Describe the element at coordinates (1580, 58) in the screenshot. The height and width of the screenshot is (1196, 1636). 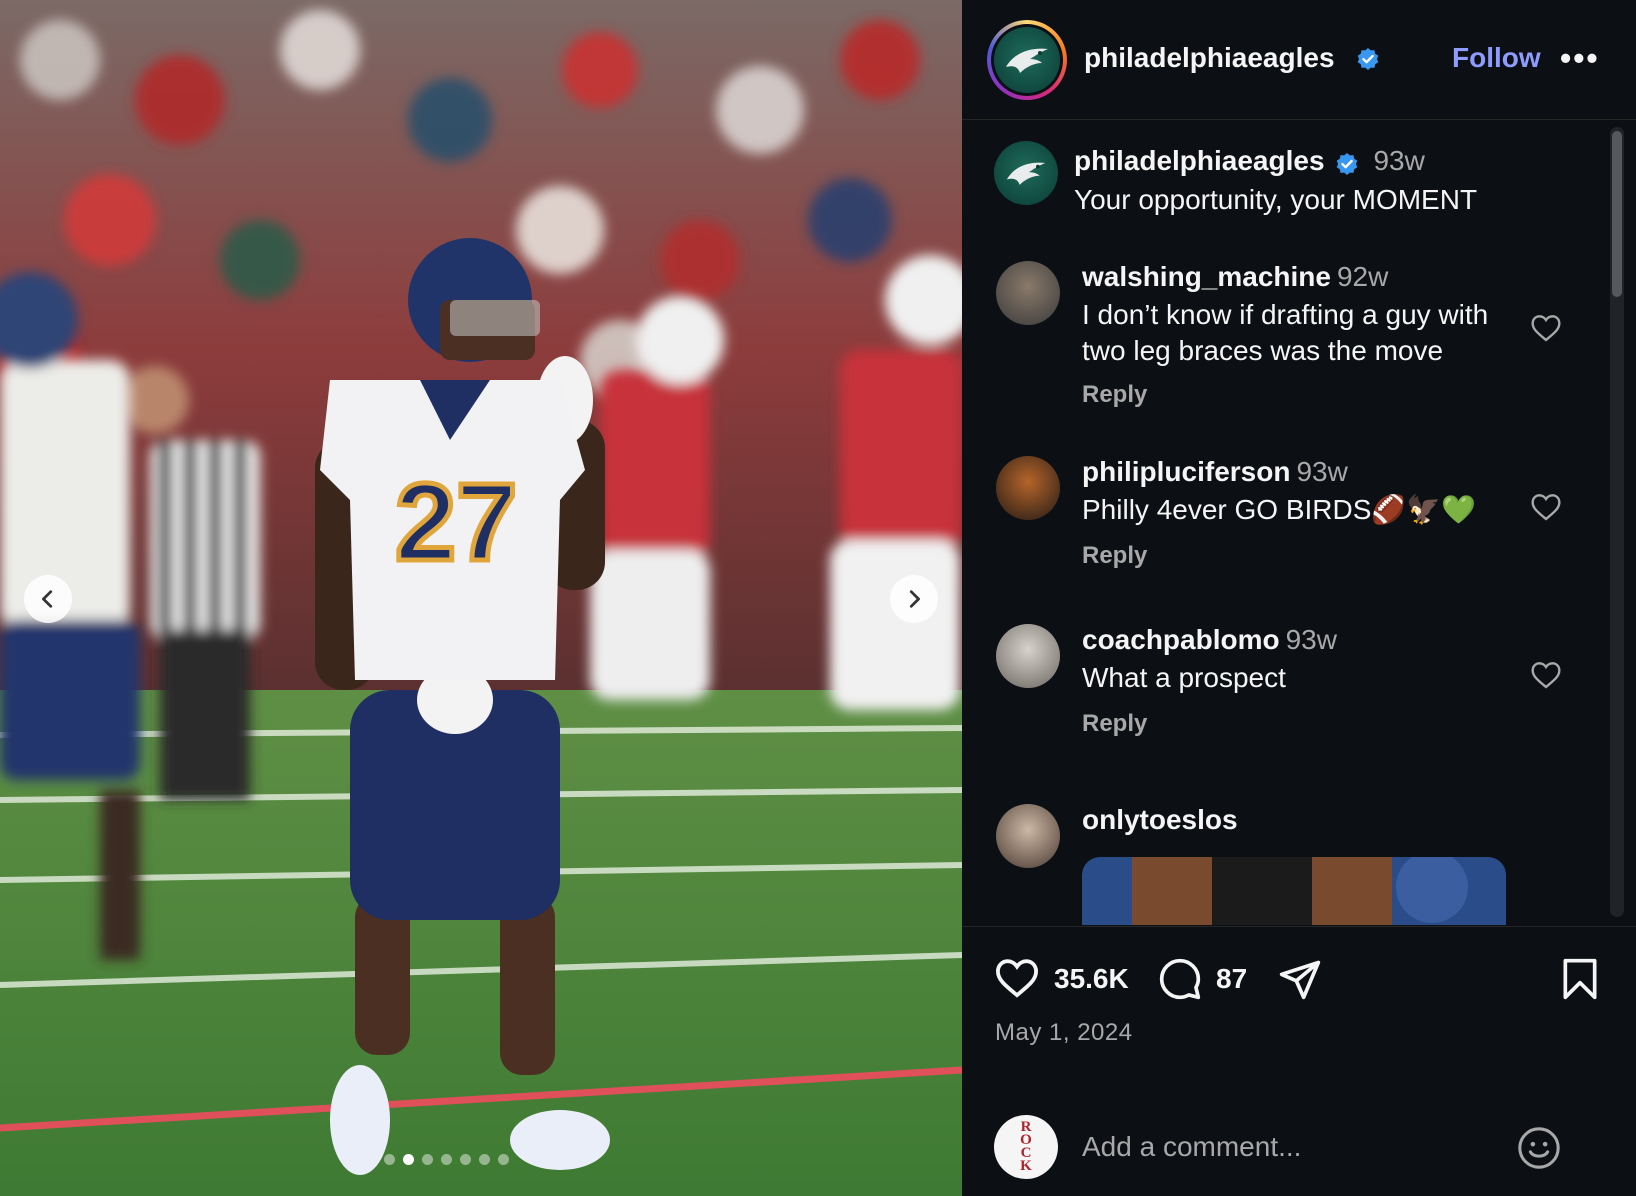
I see `more-options-button: •••` at that location.